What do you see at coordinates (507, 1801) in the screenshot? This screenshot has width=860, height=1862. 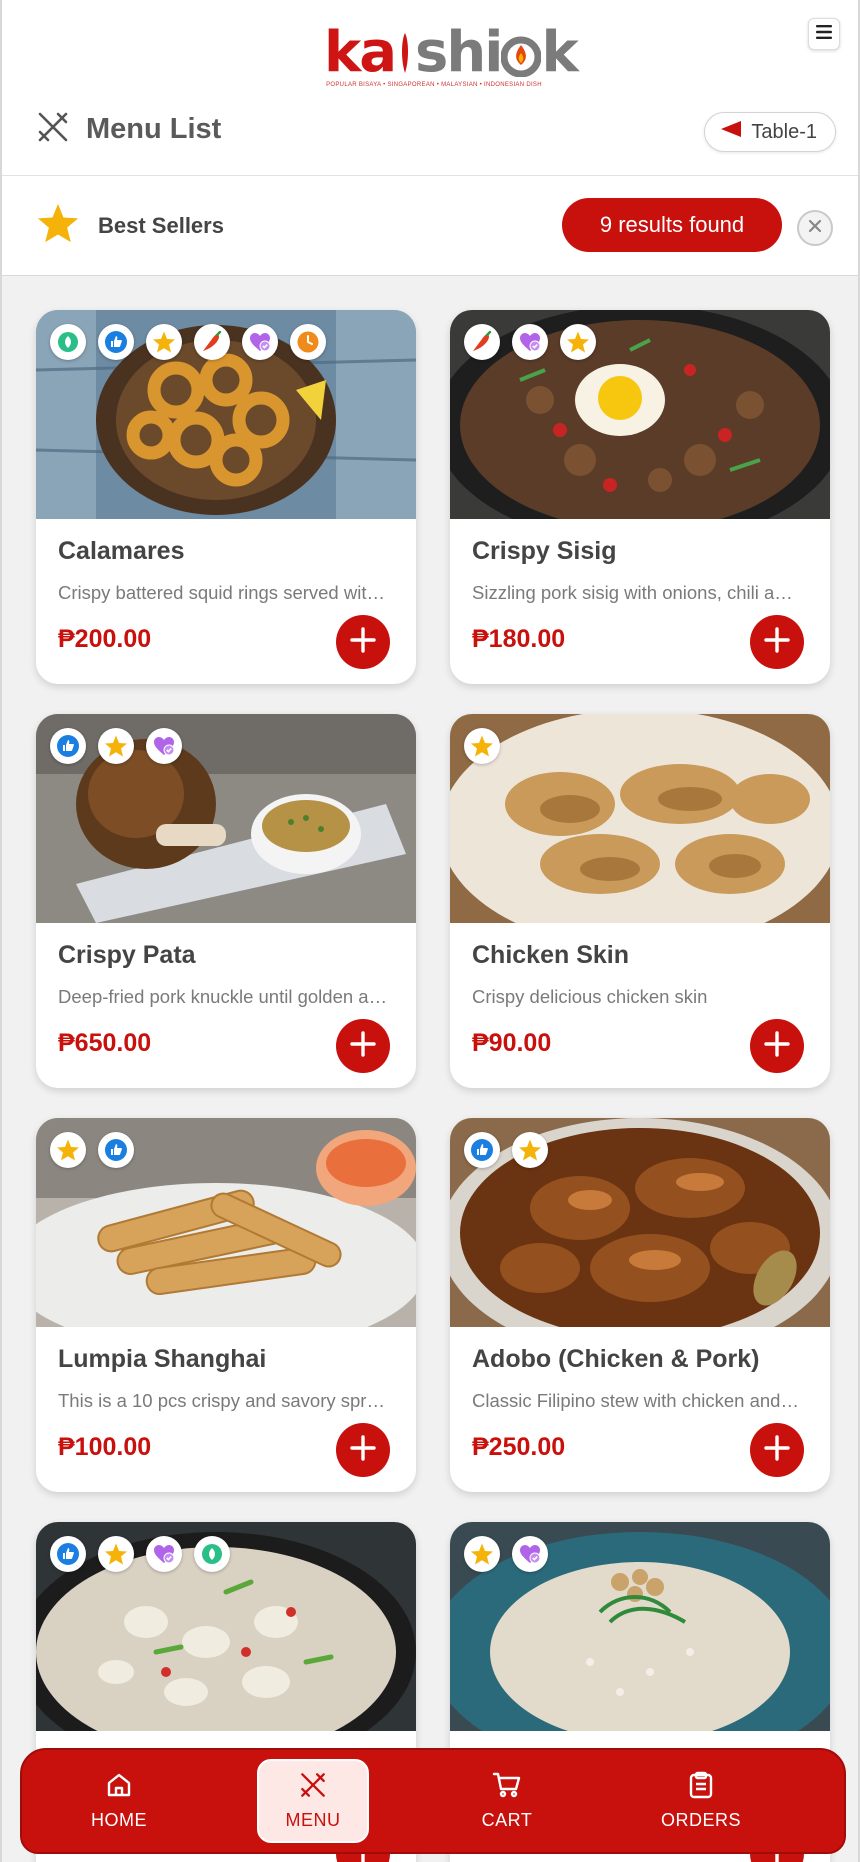 I see `nav-item-cart: CART` at bounding box center [507, 1801].